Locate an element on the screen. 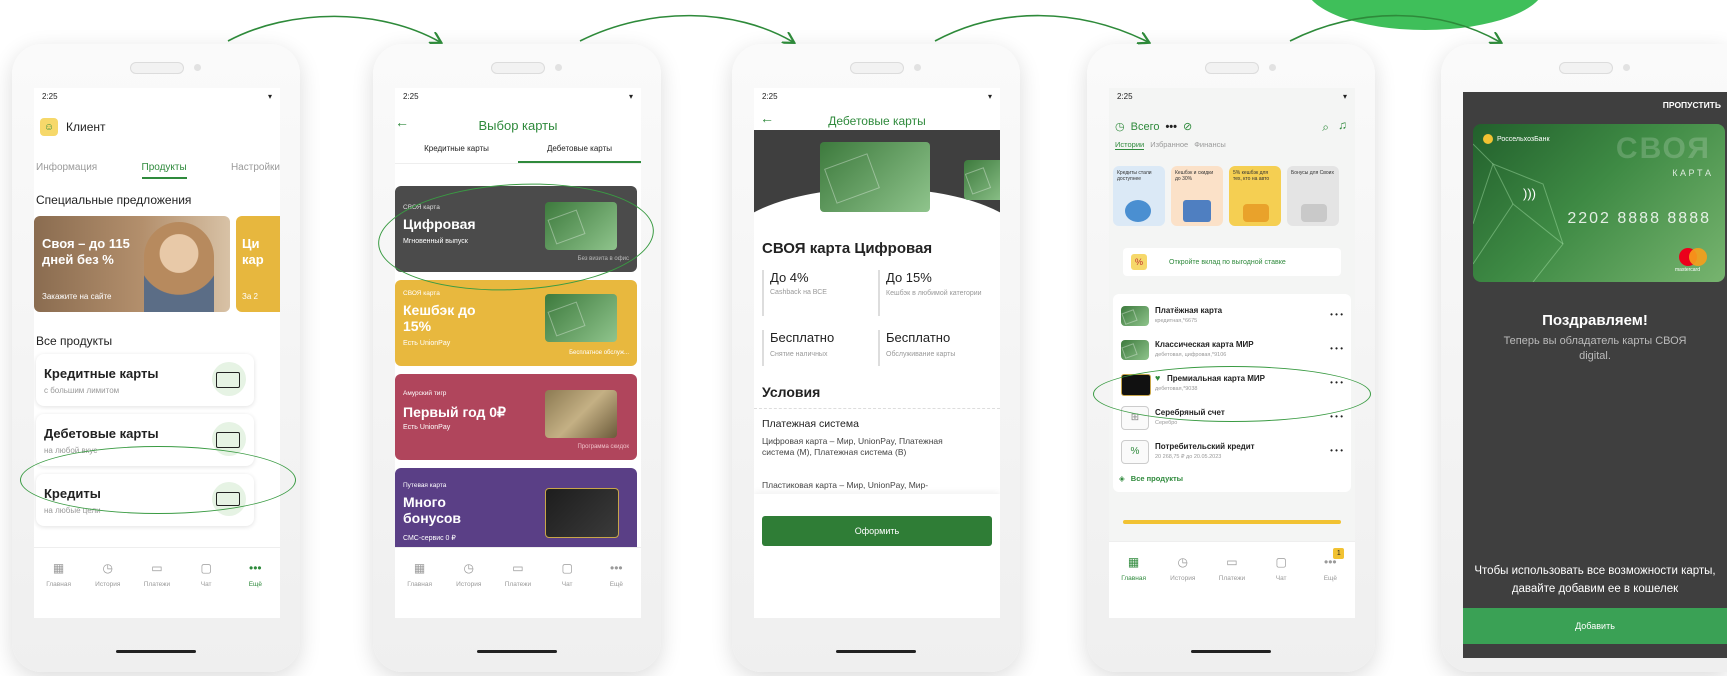 This screenshot has width=1727, height=676. product-credit-cards: Кредитные карты с большим лимитом is located at coordinates (145, 380).